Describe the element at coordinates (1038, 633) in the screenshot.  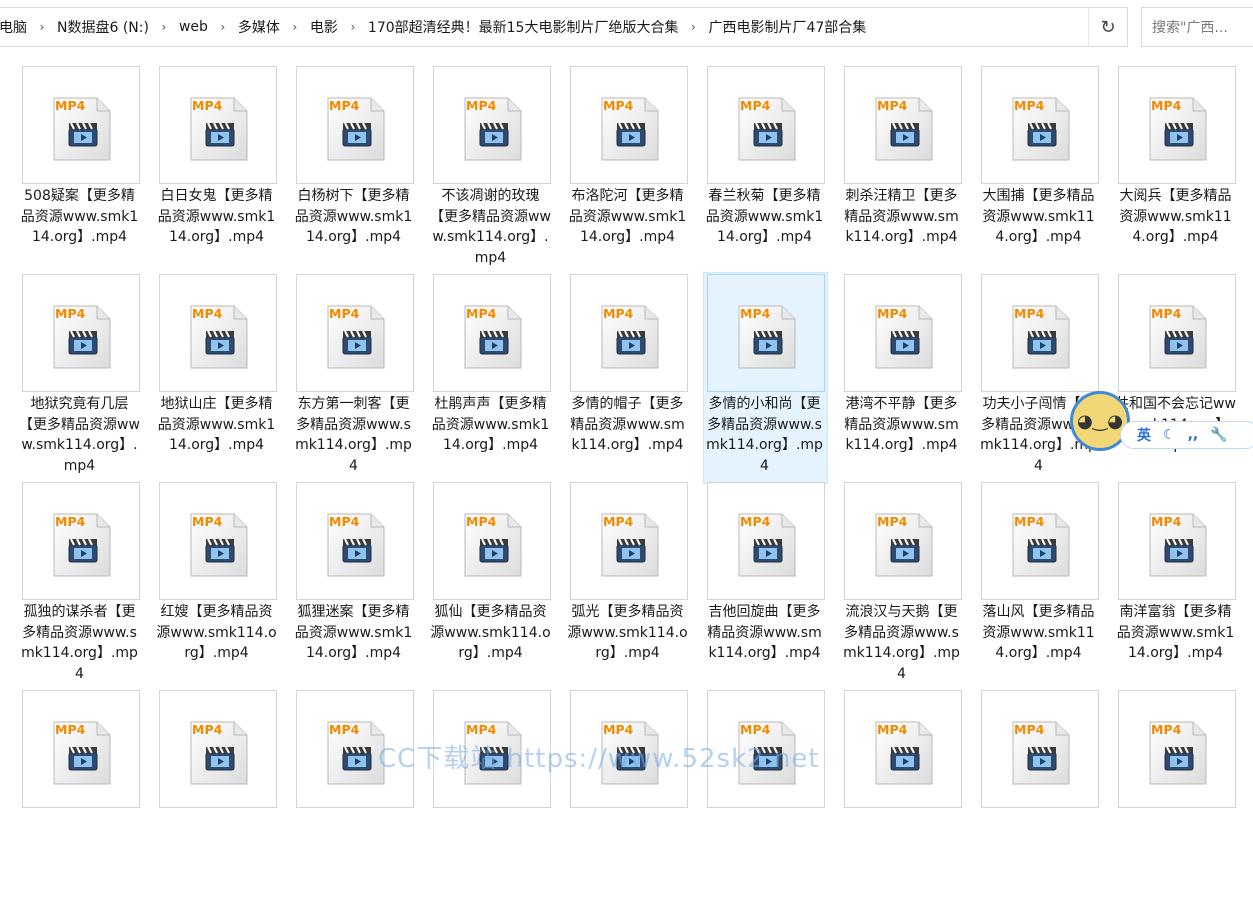
I see `file-name: 落山风【更多精品资源www.smk114.org】.mp4` at that location.